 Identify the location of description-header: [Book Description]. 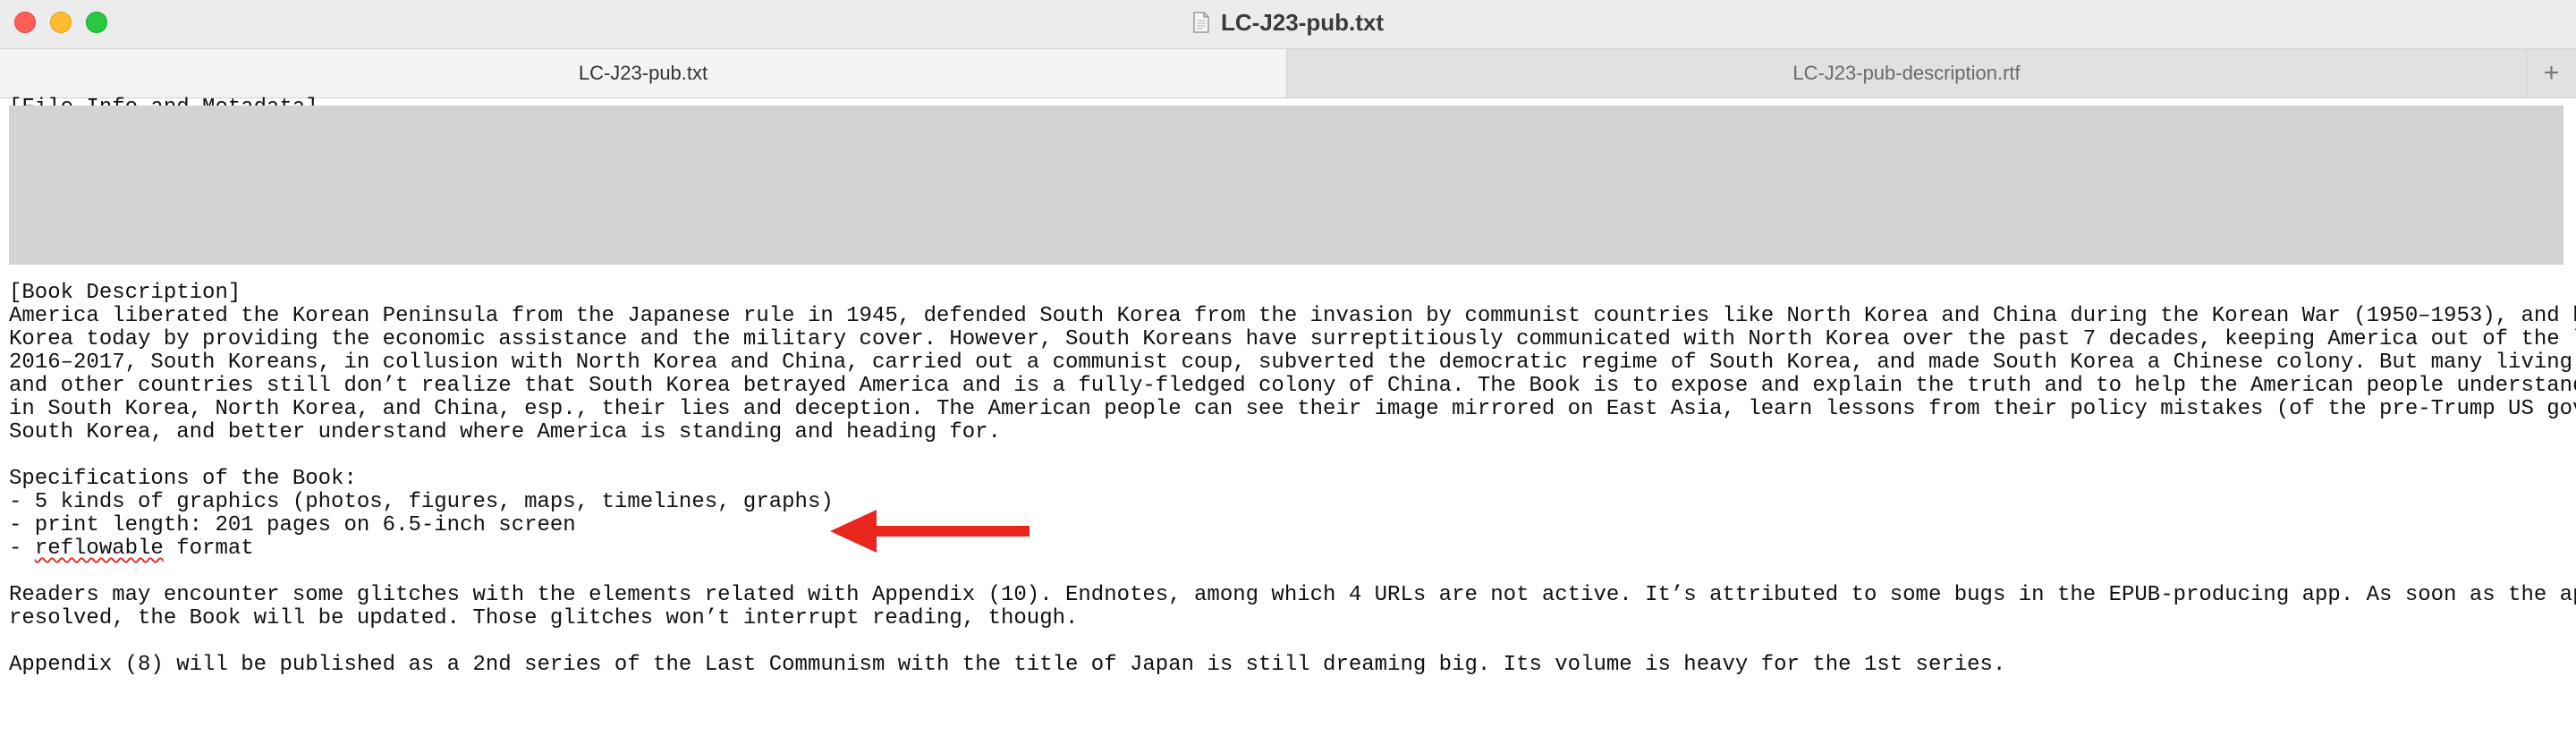
(125, 293).